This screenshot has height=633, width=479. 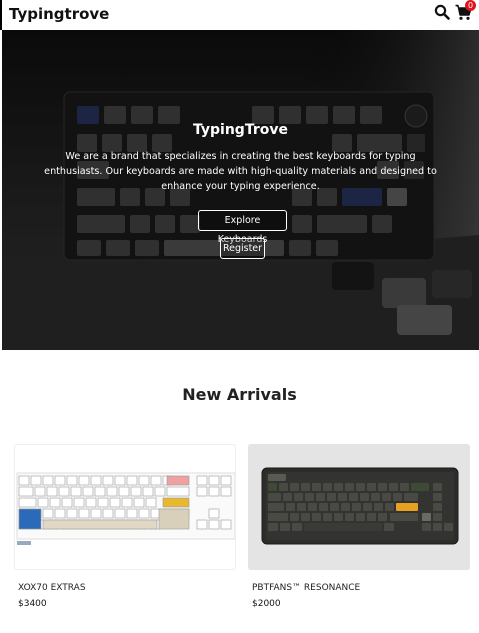 What do you see at coordinates (442, 12) in the screenshot?
I see `search-icon` at bounding box center [442, 12].